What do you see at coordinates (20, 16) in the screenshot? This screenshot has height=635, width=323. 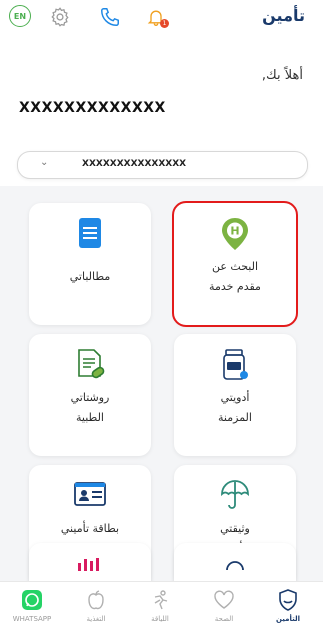 I see `language-icon: EN` at bounding box center [20, 16].